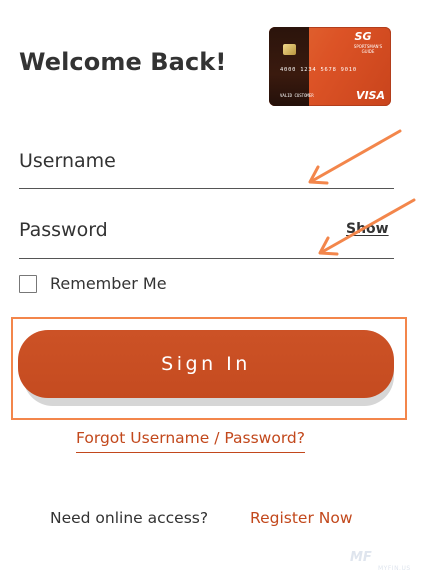 This screenshot has height=576, width=424. Describe the element at coordinates (67, 161) in the screenshot. I see `username-field: Username` at that location.